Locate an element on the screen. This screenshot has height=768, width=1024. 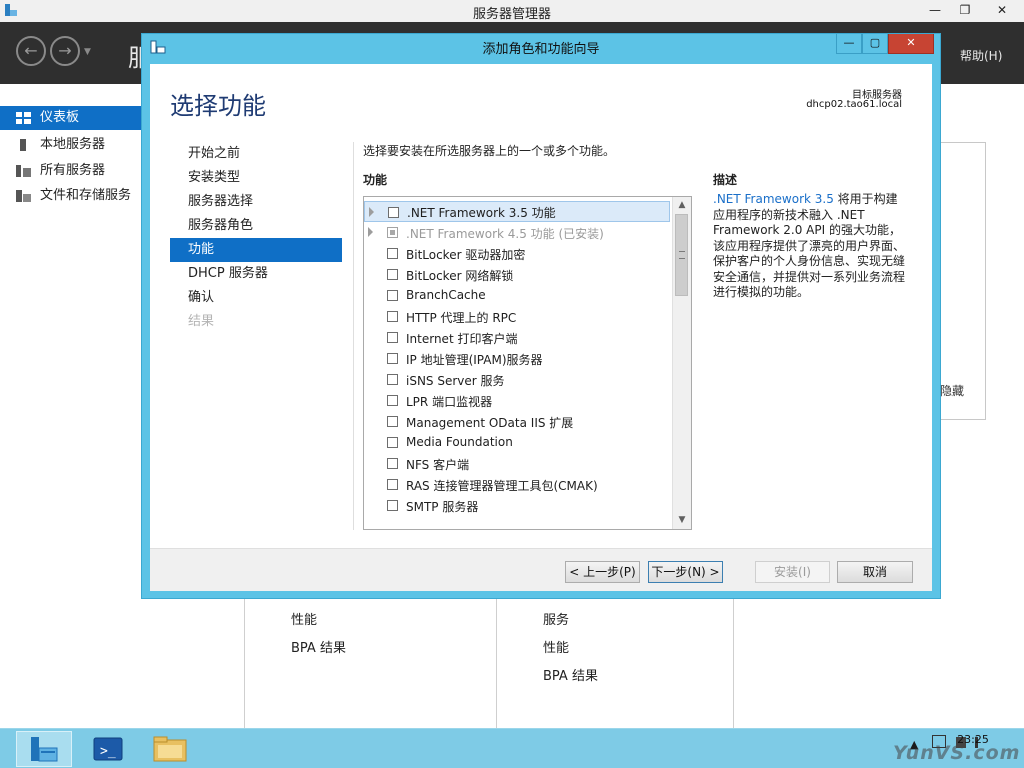
tile-local-server: 性能 BPA 结果 is located at coordinates (371, 662).